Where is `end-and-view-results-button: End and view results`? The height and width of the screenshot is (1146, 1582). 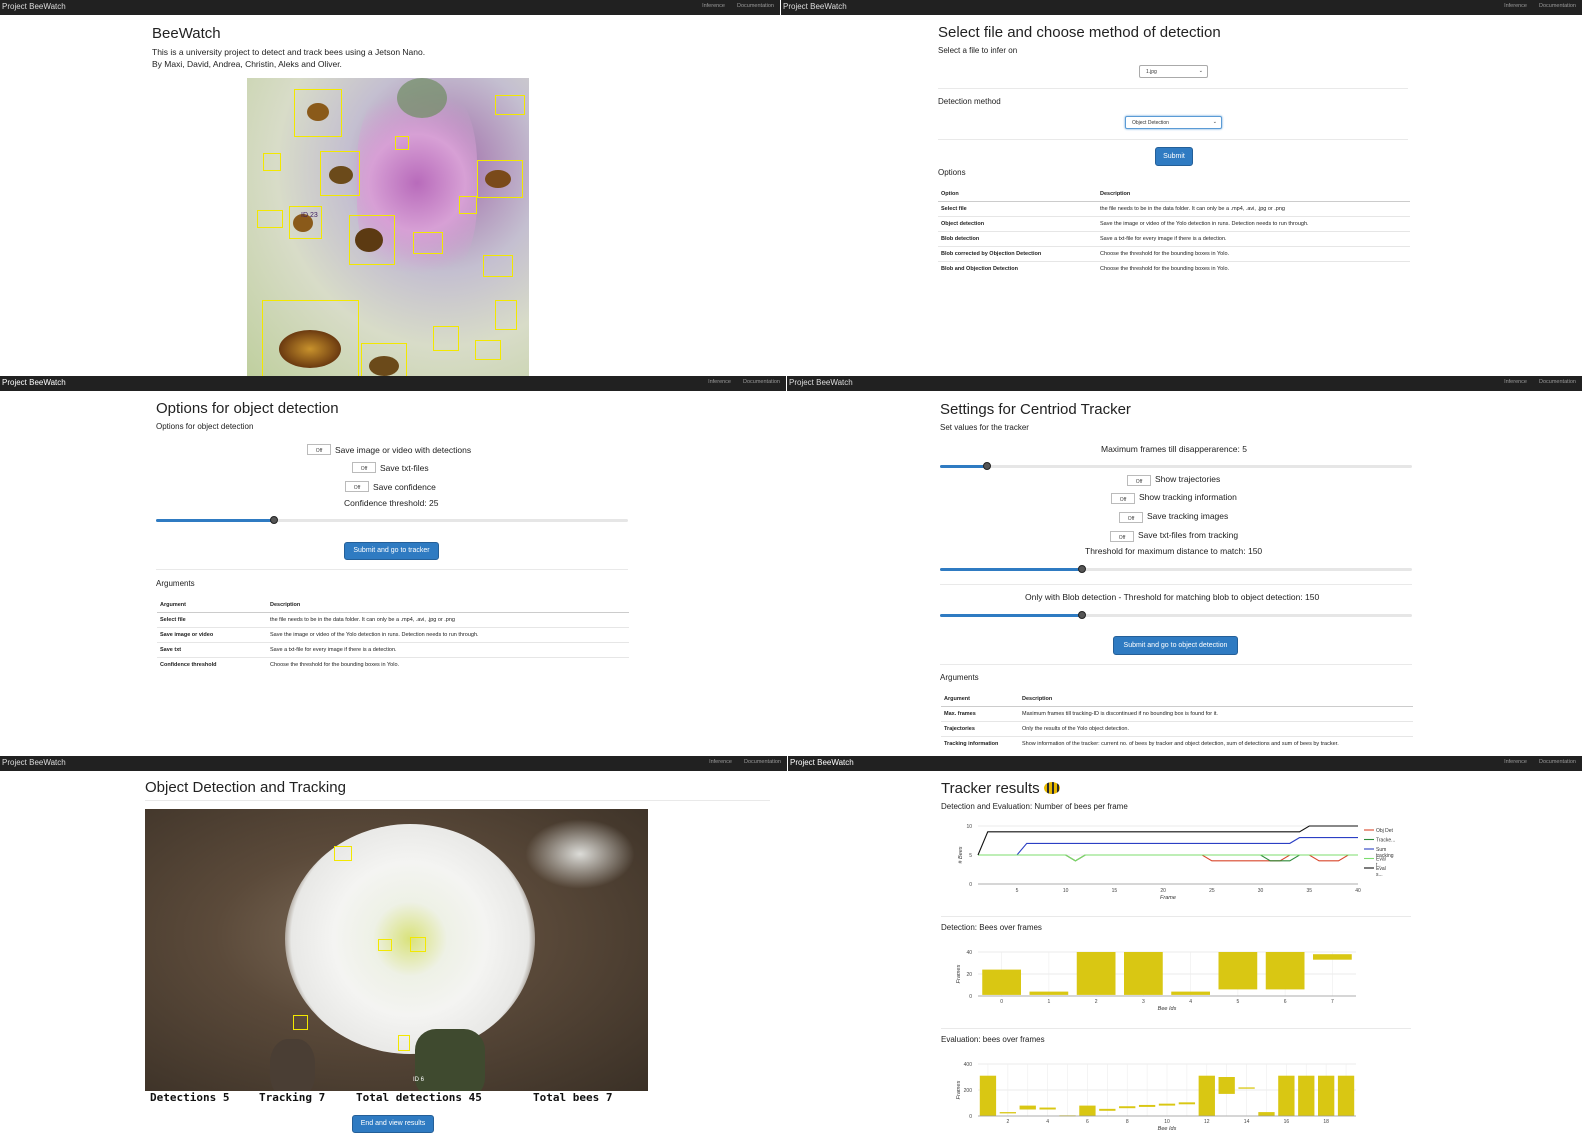
end-and-view-results-button: End and view results is located at coordinates (393, 1124).